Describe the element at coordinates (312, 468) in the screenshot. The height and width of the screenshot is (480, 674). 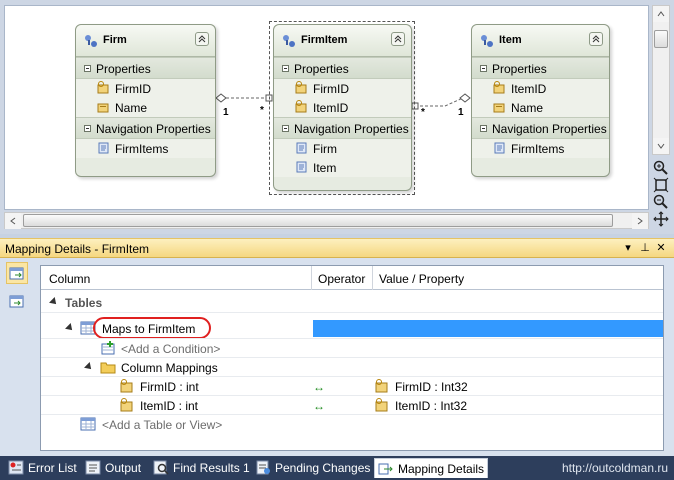
I see `tab-pending-changes: Pending Changes` at that location.